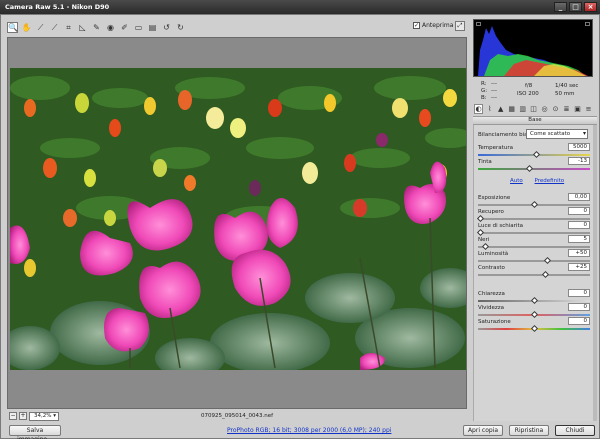 Image resolution: width=600 pixels, height=439 pixels. What do you see at coordinates (166, 27) in the screenshot?
I see `rotate-left-icon: ↺` at bounding box center [166, 27].